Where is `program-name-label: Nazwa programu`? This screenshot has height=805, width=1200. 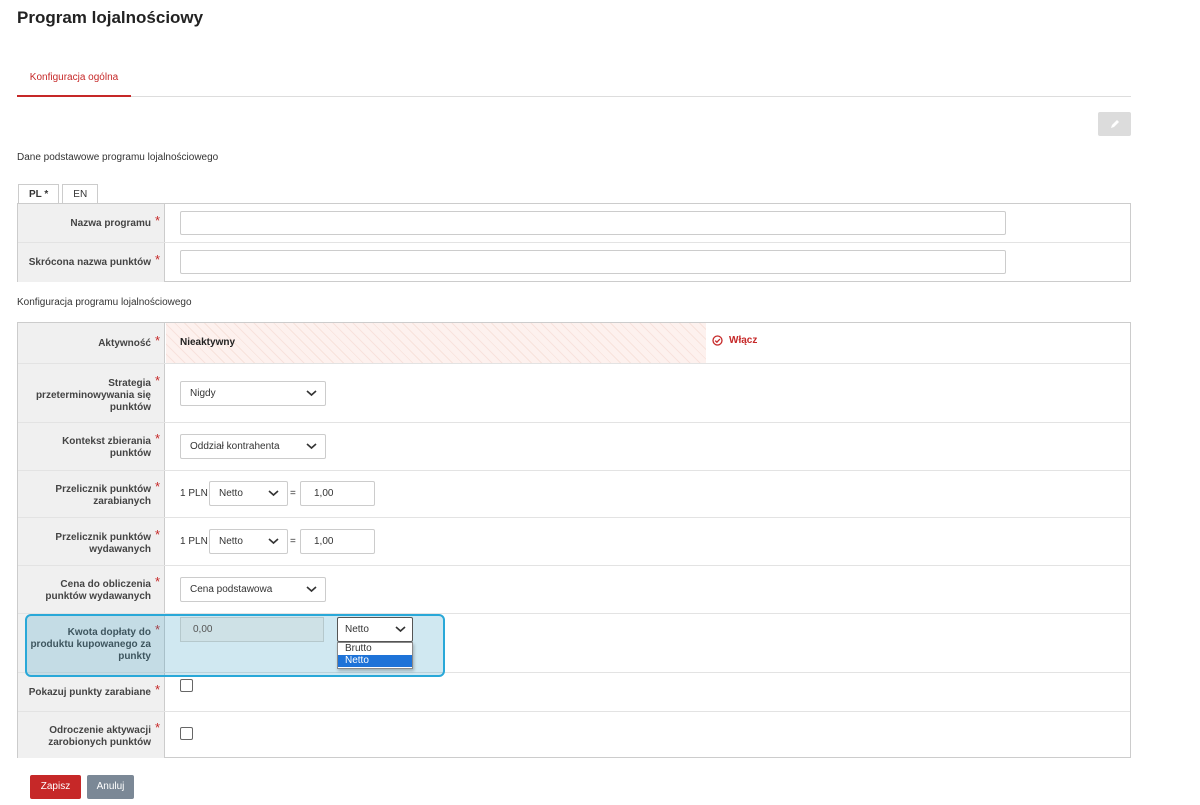 program-name-label: Nazwa programu is located at coordinates (110, 223).